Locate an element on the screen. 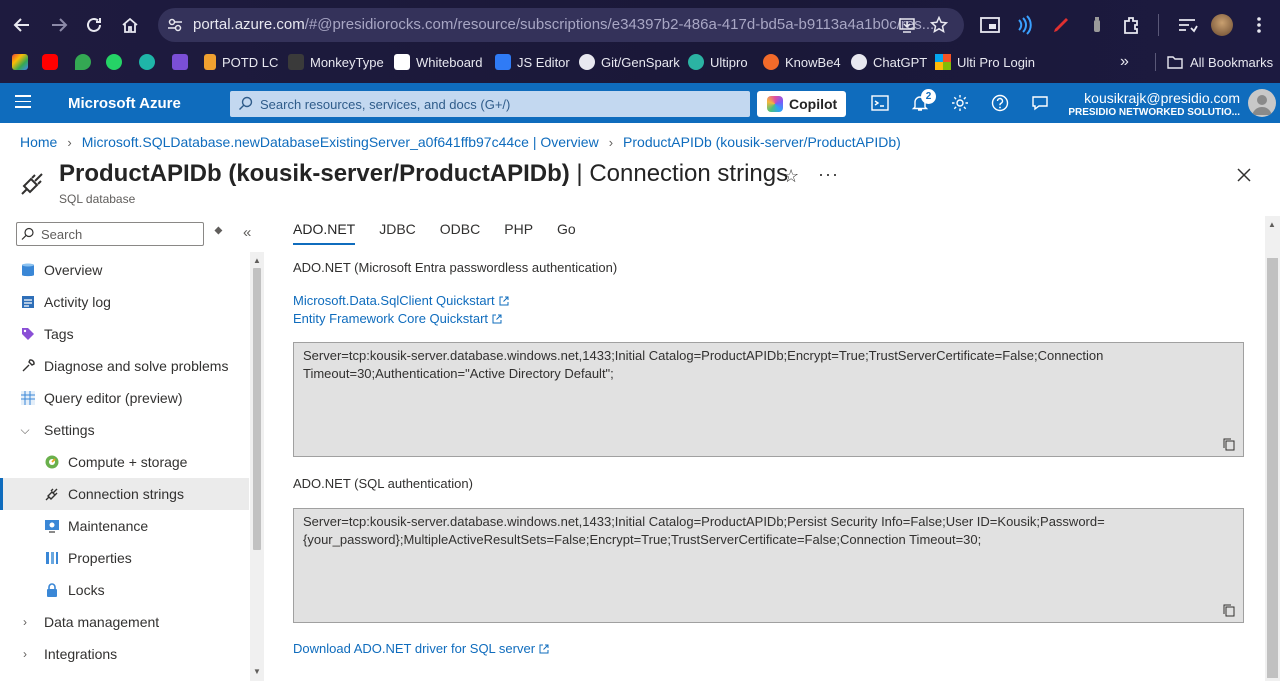 Image resolution: width=1280 pixels, height=681 pixels. tab-ado-net: ADO.NET is located at coordinates (324, 233).